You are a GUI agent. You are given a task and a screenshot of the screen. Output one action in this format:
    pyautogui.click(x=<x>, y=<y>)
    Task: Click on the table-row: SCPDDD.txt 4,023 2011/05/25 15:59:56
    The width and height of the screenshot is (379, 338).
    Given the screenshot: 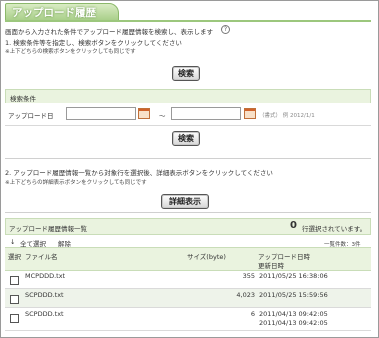 What is the action you would take?
    pyautogui.click(x=188, y=298)
    